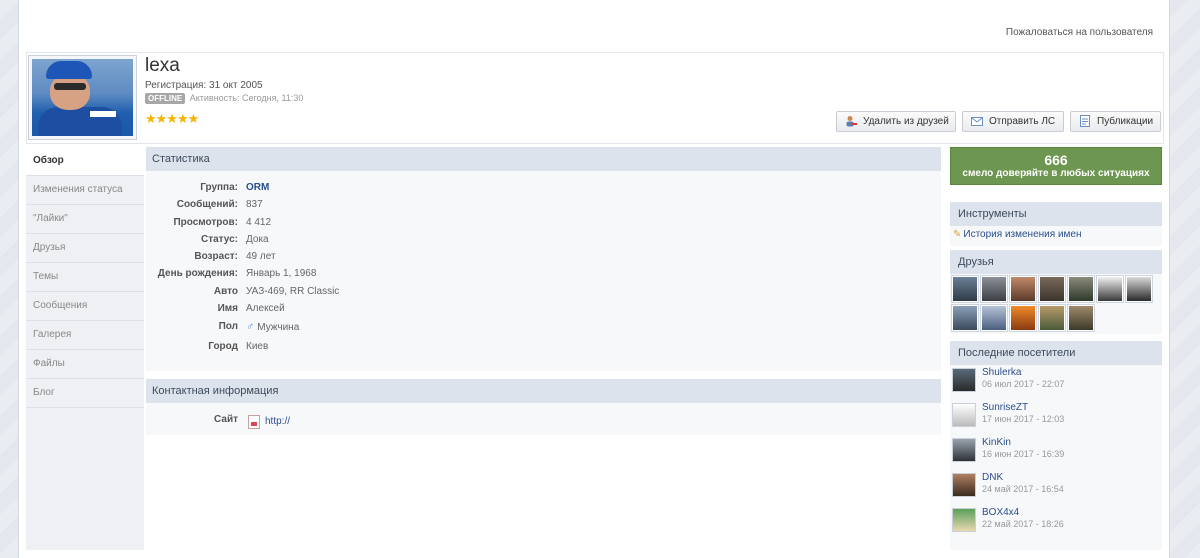  What do you see at coordinates (265, 308) in the screenshot?
I see `stat-value: Алексей` at bounding box center [265, 308].